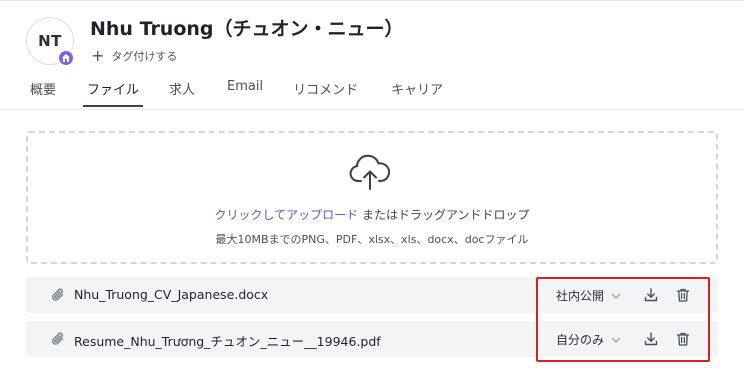  What do you see at coordinates (50, 41) in the screenshot?
I see `avatar-initials: NT` at bounding box center [50, 41].